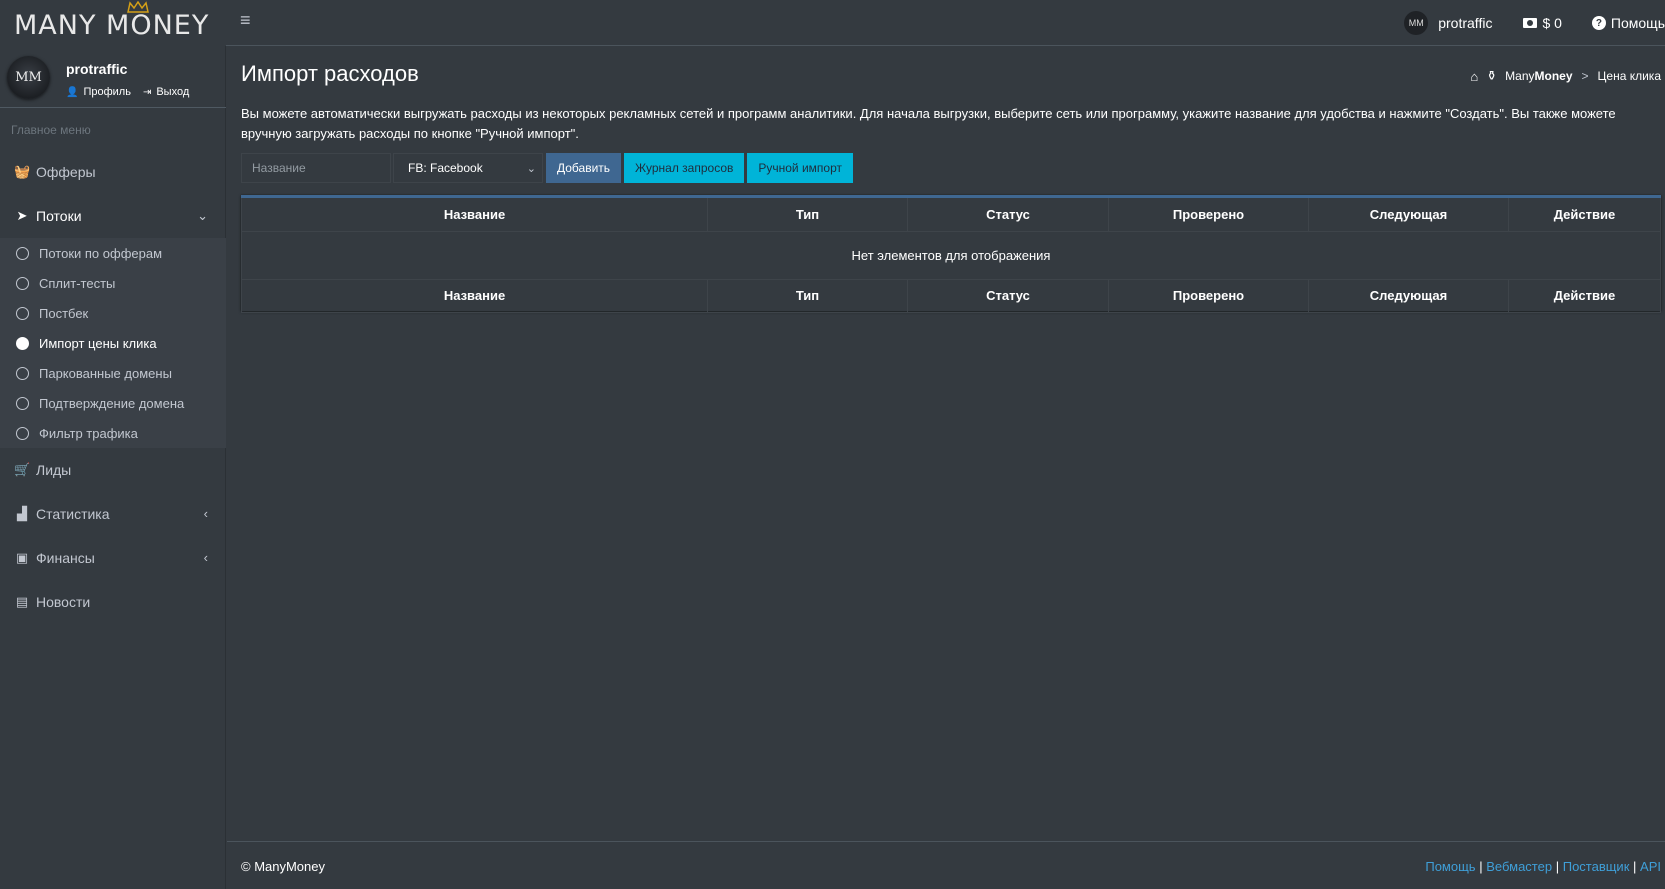 Image resolution: width=1665 pixels, height=889 pixels. I want to click on name-input, so click(316, 168).